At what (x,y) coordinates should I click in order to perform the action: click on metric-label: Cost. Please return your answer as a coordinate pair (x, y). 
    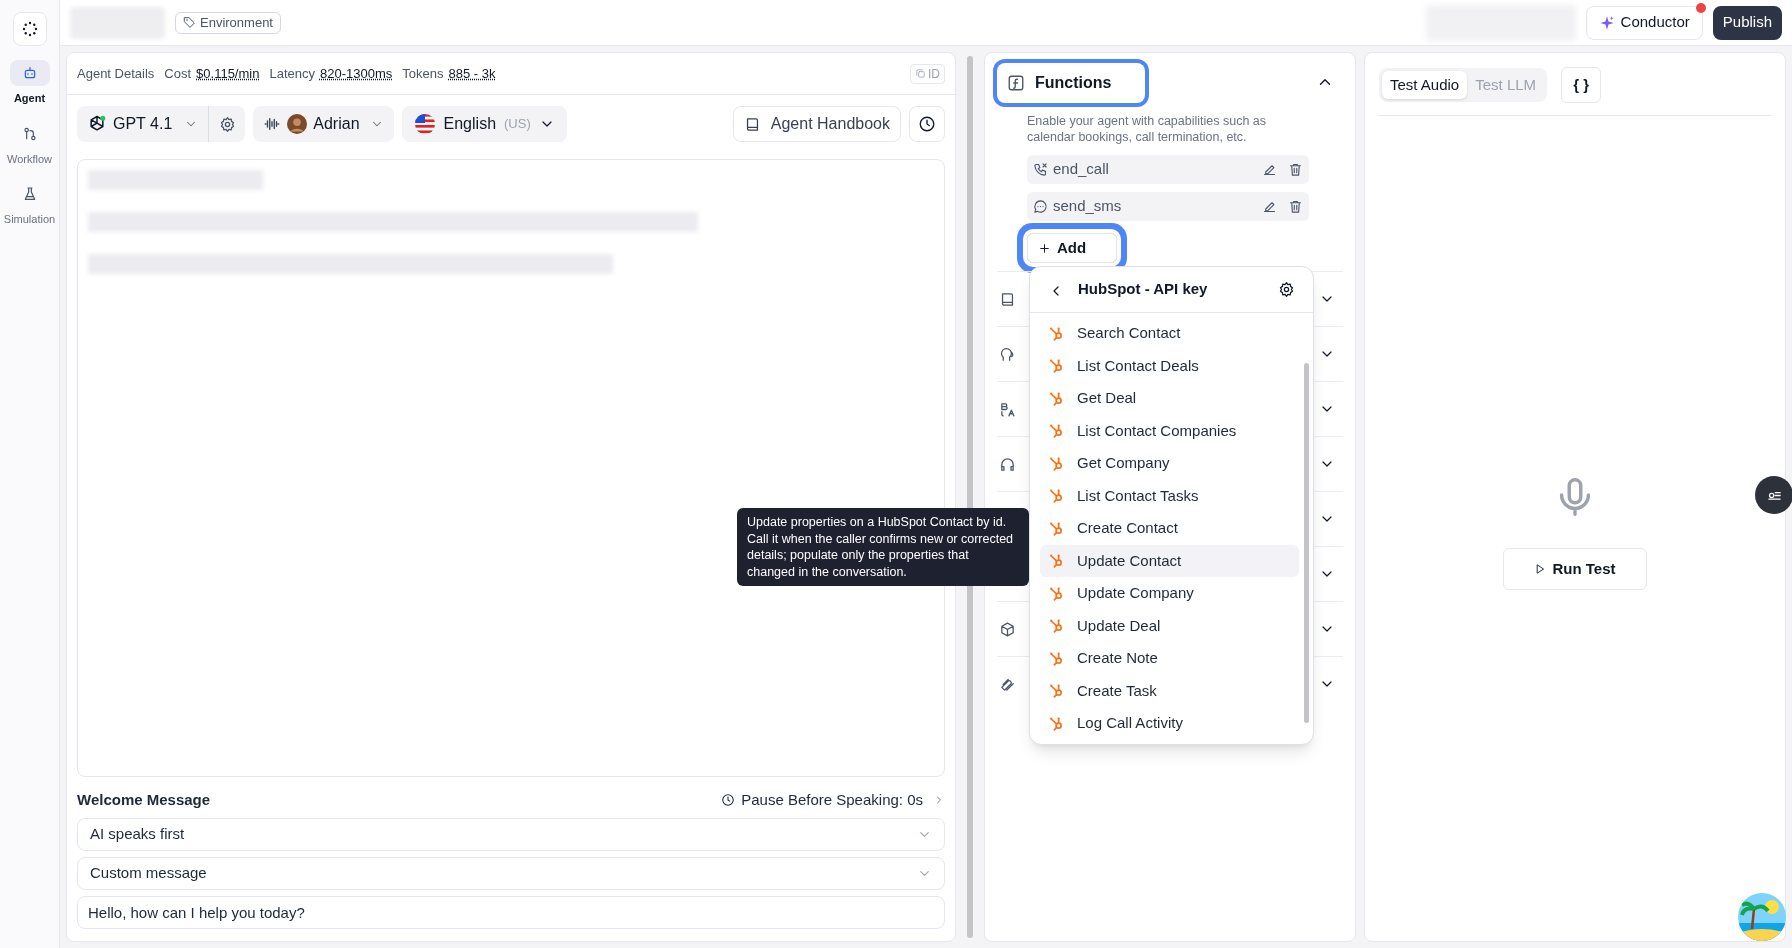
    Looking at the image, I should click on (178, 73).